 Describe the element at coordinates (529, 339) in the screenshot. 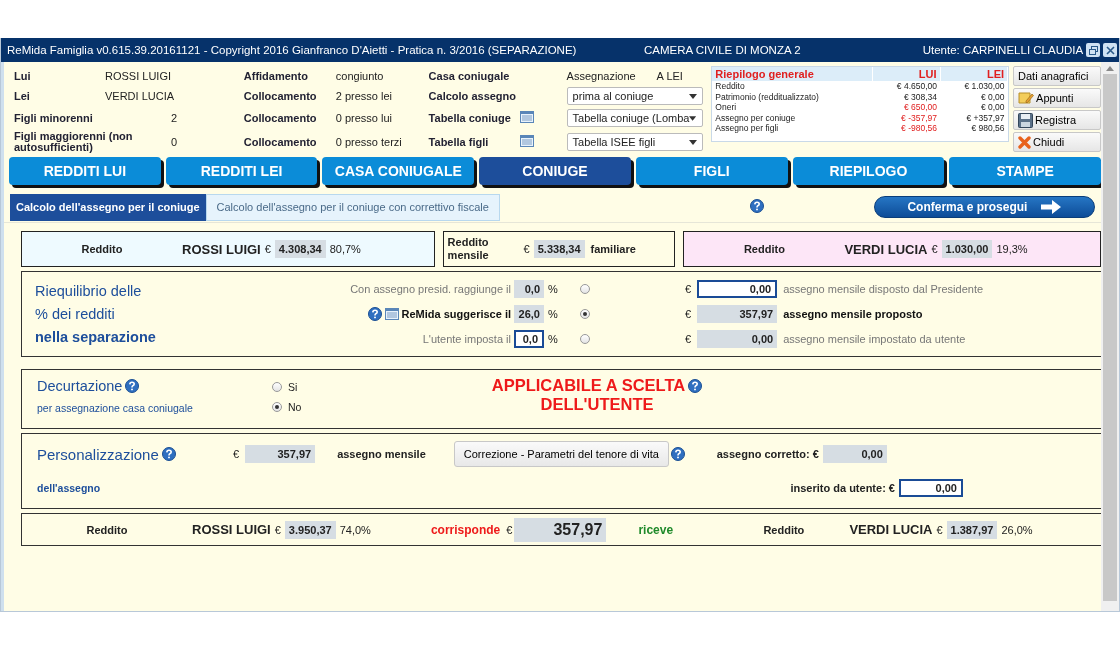

I see `input-field: 0,0` at that location.